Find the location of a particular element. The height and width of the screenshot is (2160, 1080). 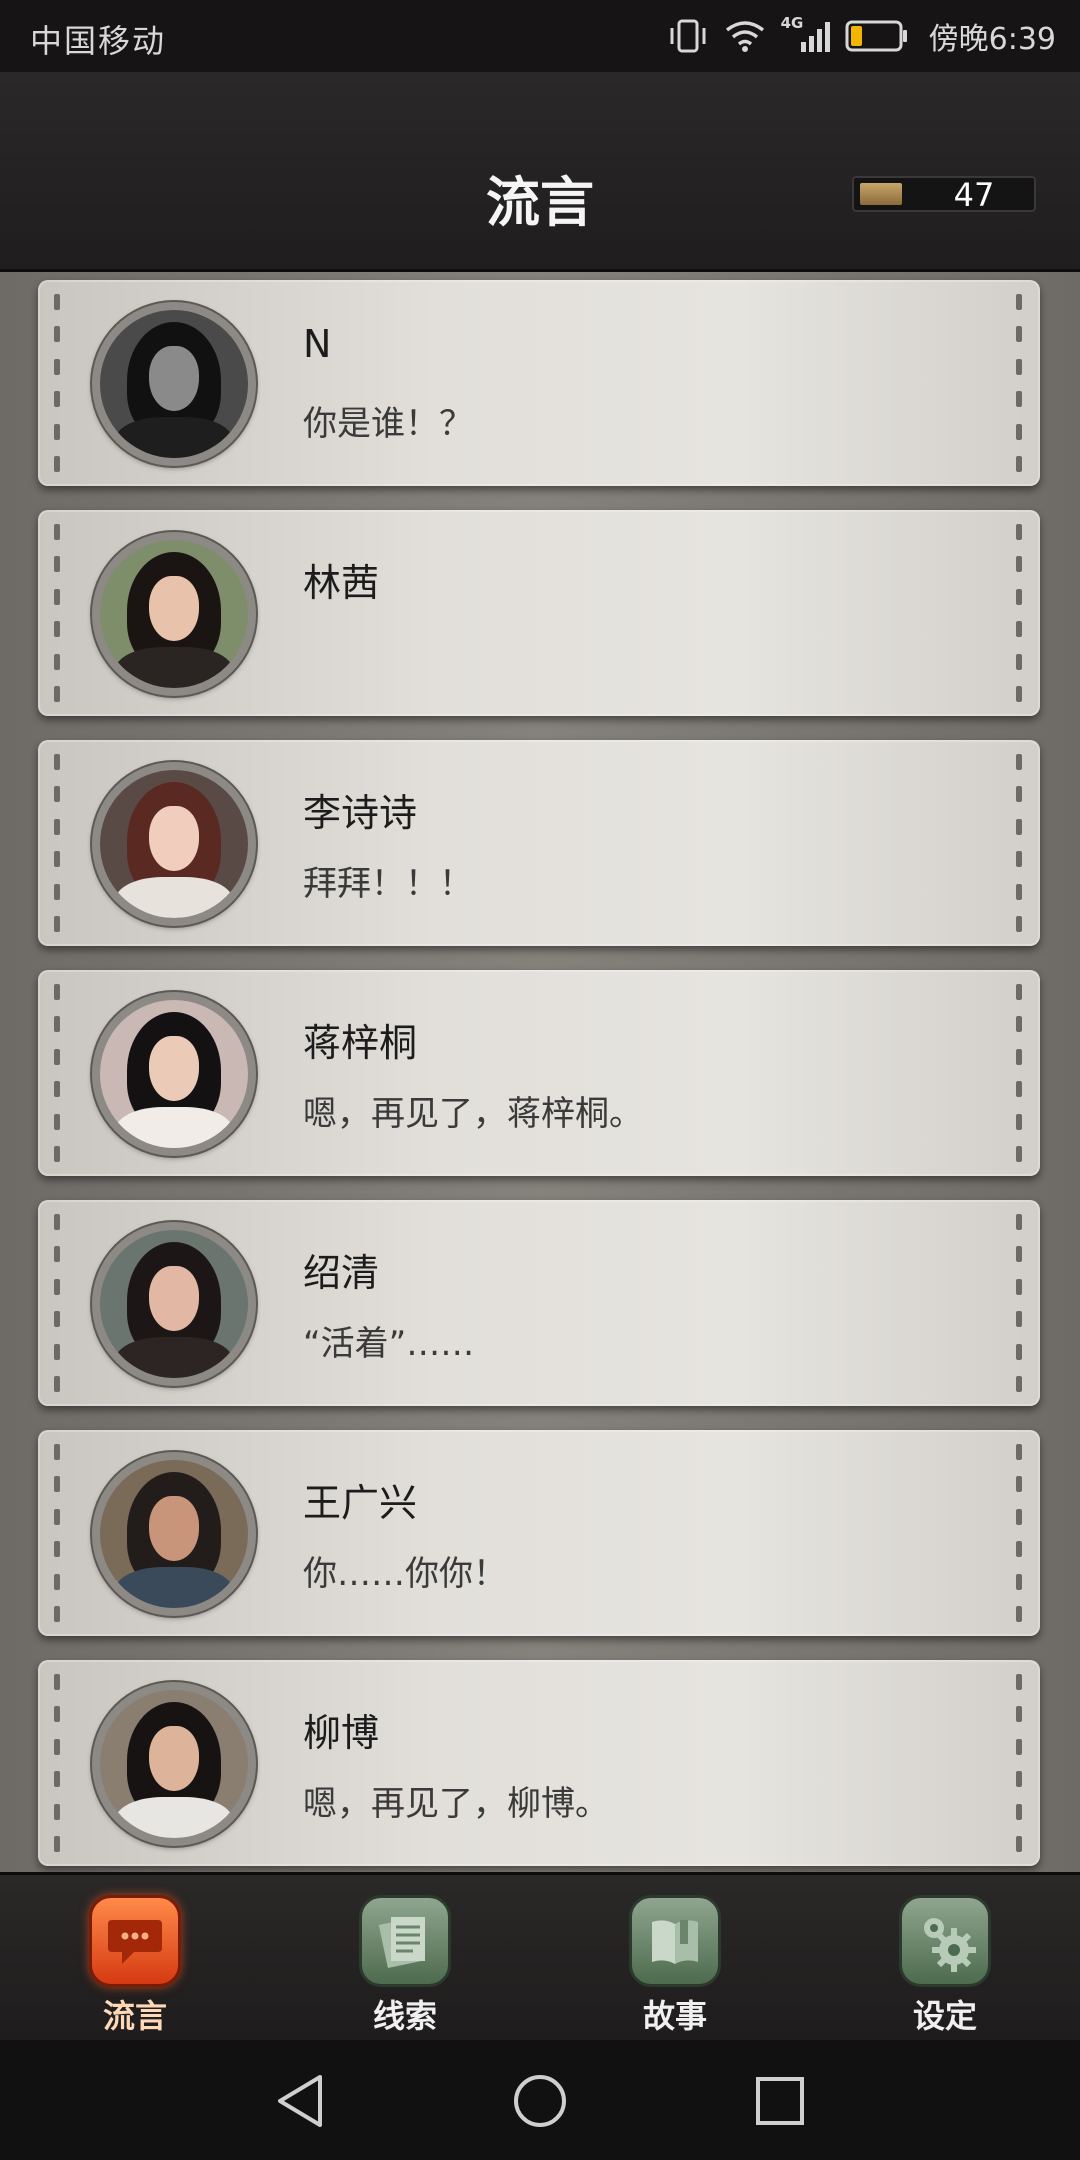

recents-icon is located at coordinates (780, 2101).